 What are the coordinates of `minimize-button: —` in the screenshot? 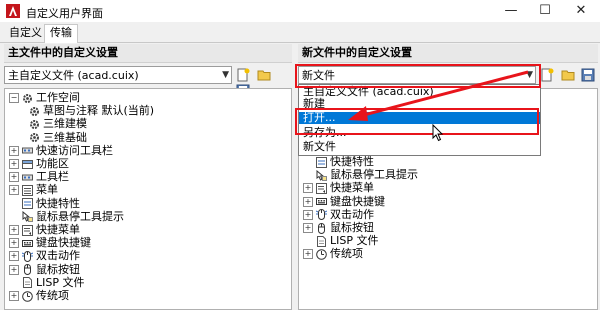 It's located at (511, 11).